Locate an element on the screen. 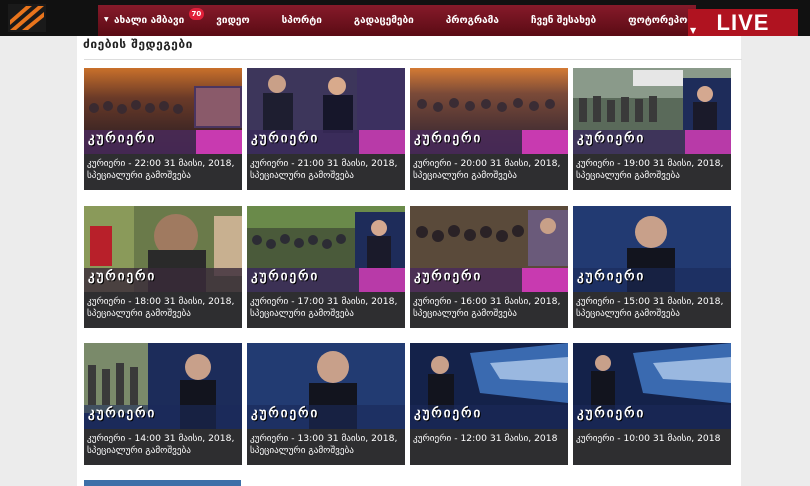 This screenshot has height=486, width=810. caption-line: კურიერი - 15:00 31 მაისი, 2018, is located at coordinates (650, 301).